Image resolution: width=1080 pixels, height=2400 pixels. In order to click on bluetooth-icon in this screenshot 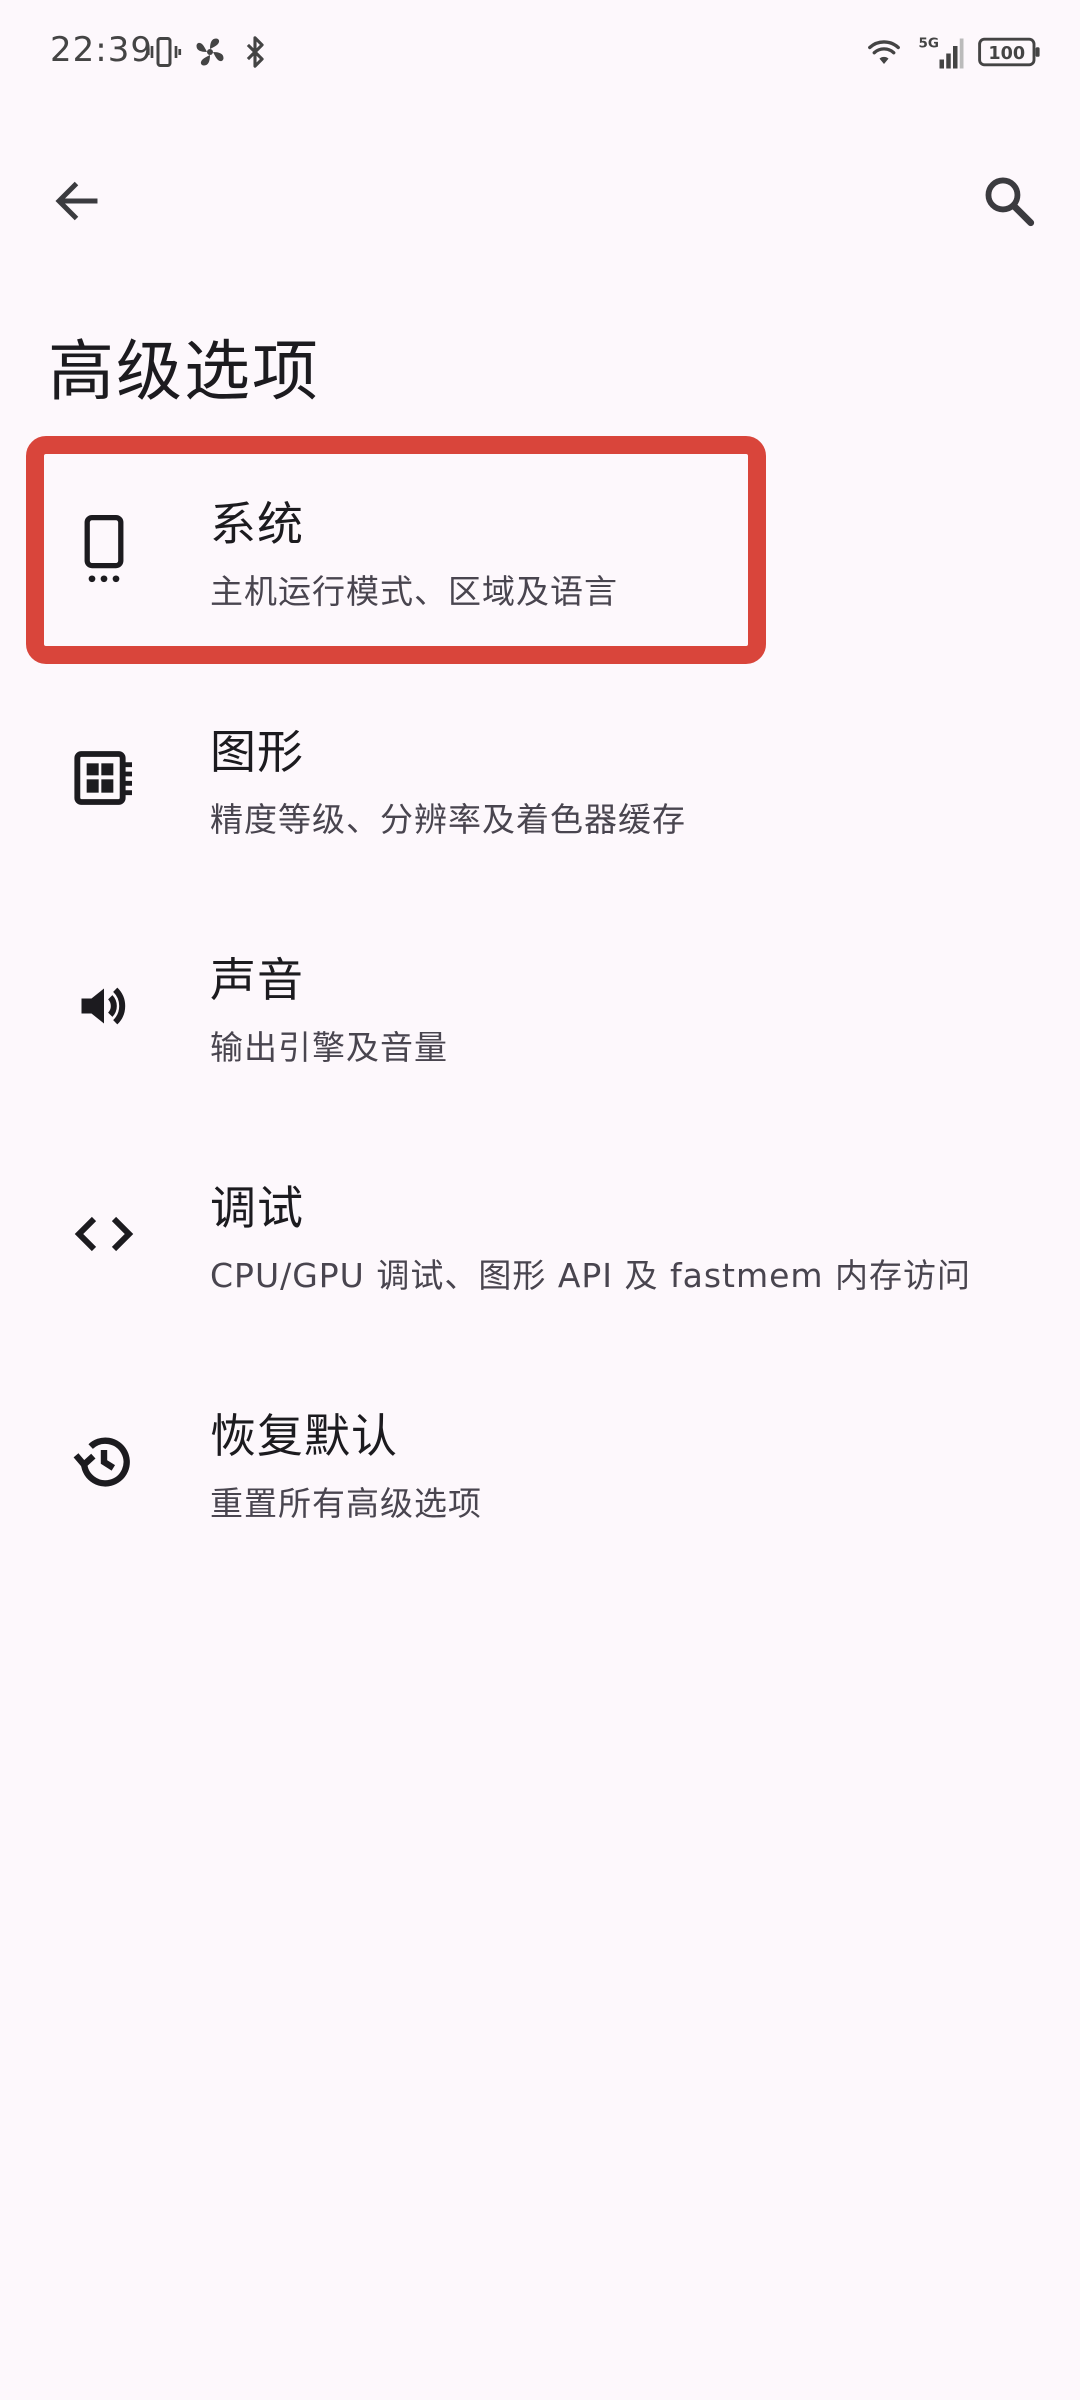, I will do `click(255, 52)`.